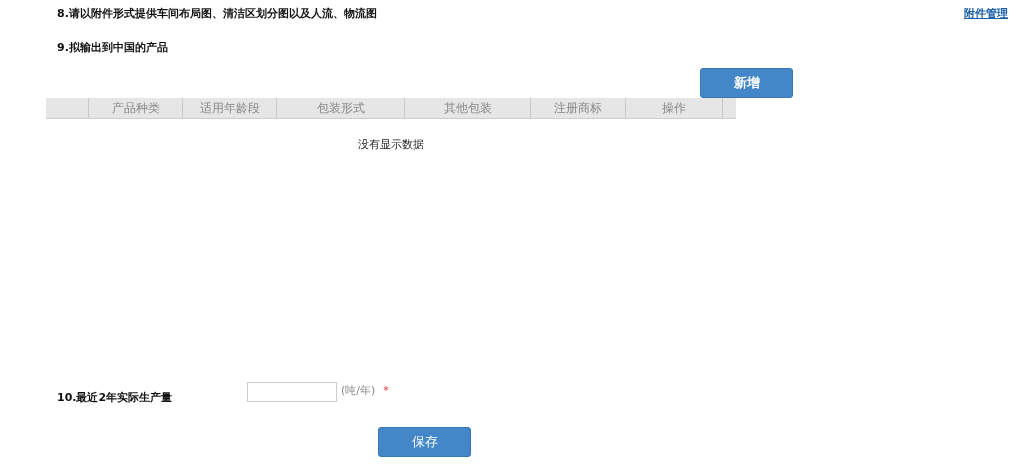 The width and height of the screenshot is (1027, 471). What do you see at coordinates (746, 83) in the screenshot?
I see `add-button: 新增` at bounding box center [746, 83].